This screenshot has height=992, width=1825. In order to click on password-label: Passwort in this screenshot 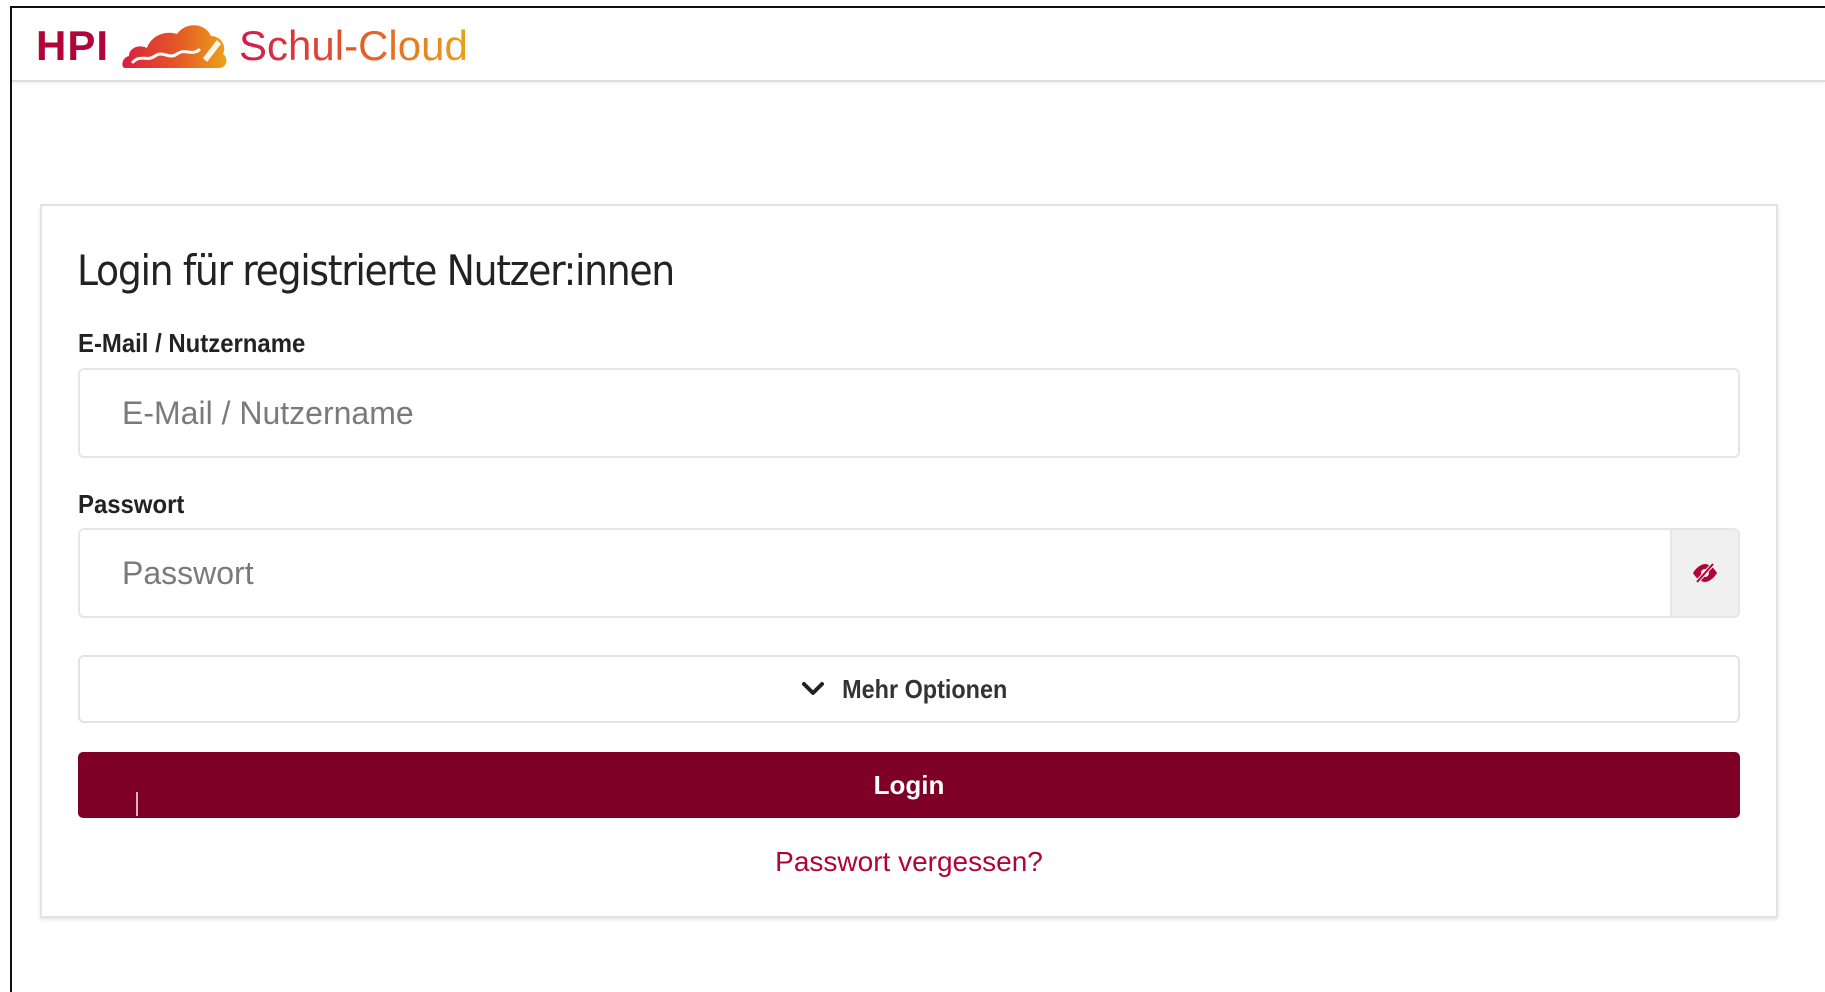, I will do `click(131, 504)`.